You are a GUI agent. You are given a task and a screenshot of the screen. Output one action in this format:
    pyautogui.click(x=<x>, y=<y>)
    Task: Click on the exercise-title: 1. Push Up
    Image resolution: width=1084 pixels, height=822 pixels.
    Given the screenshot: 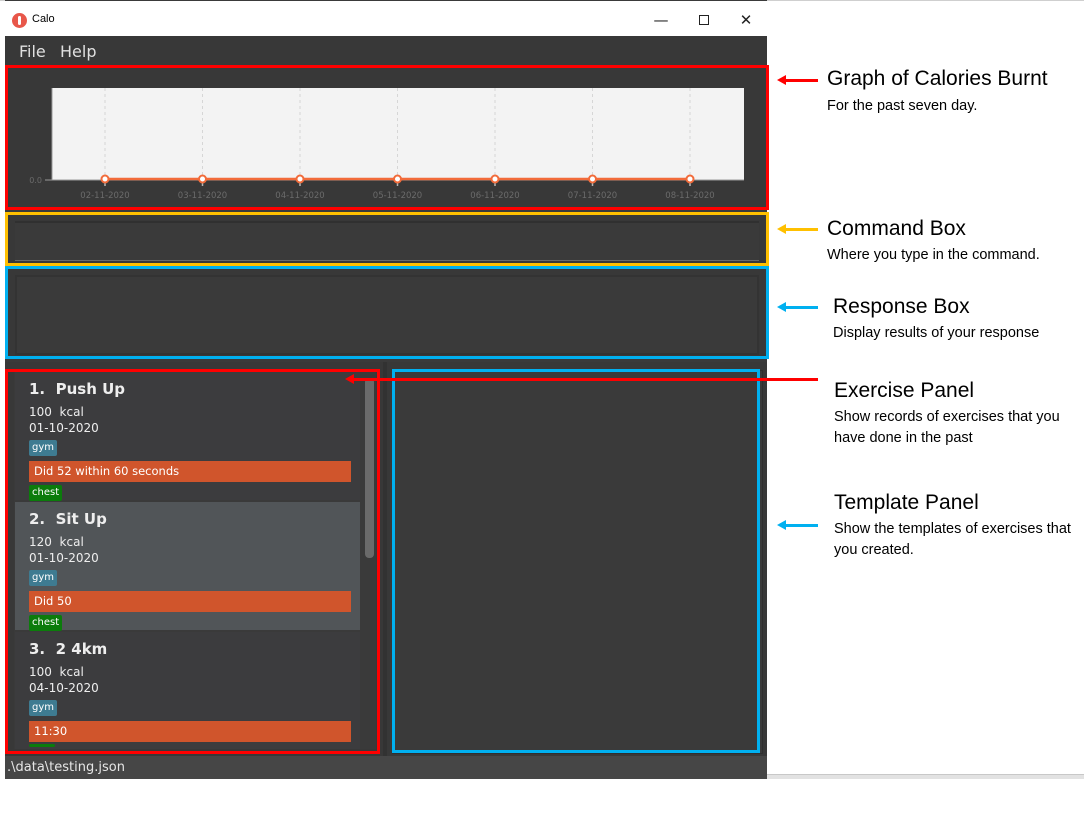 What is the action you would take?
    pyautogui.click(x=77, y=389)
    